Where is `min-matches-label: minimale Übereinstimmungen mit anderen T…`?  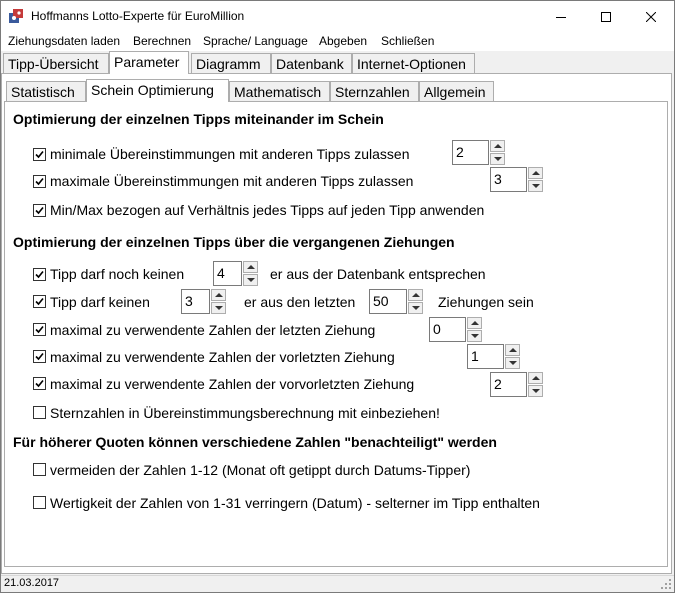
min-matches-label: minimale Übereinstimmungen mit anderen T… is located at coordinates (230, 154).